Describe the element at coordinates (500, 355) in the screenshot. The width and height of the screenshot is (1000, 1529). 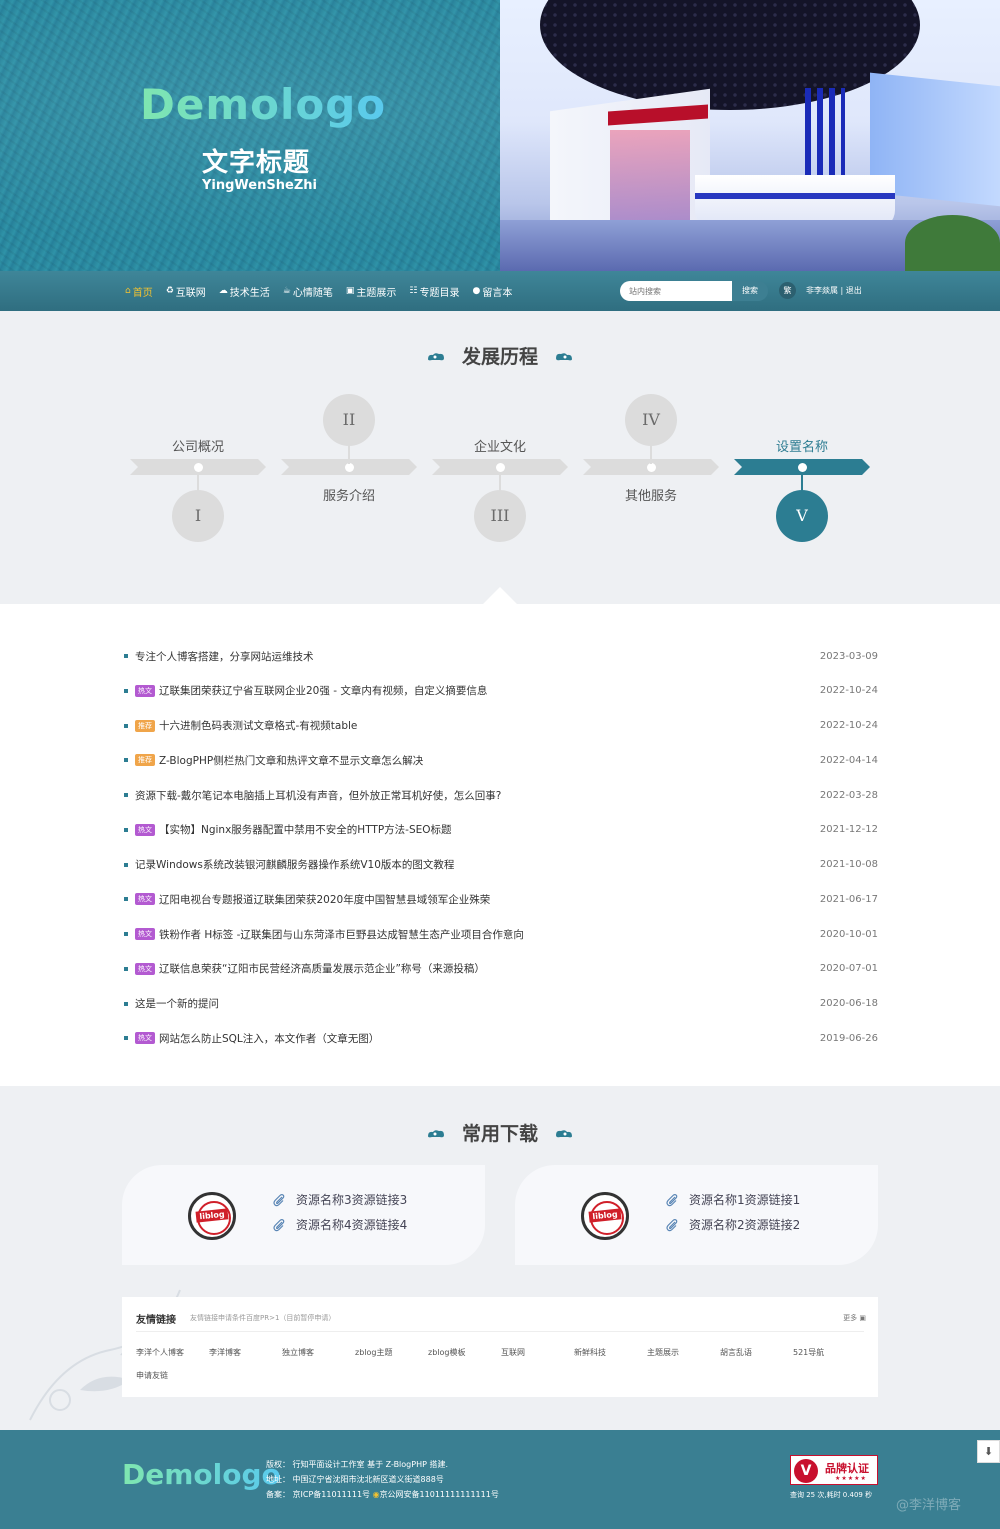
I see `timeline-title-row: 发展历程` at that location.